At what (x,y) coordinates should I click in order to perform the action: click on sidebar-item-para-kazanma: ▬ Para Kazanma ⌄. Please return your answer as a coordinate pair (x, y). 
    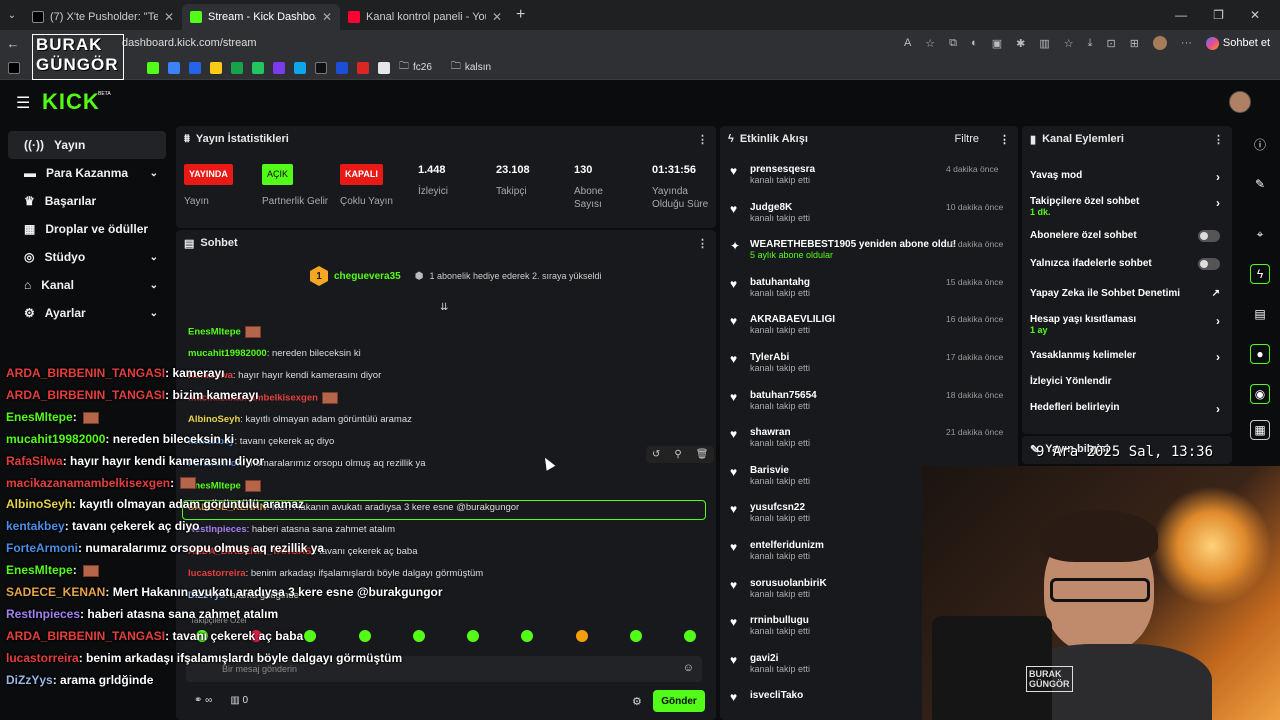
    Looking at the image, I should click on (87, 173).